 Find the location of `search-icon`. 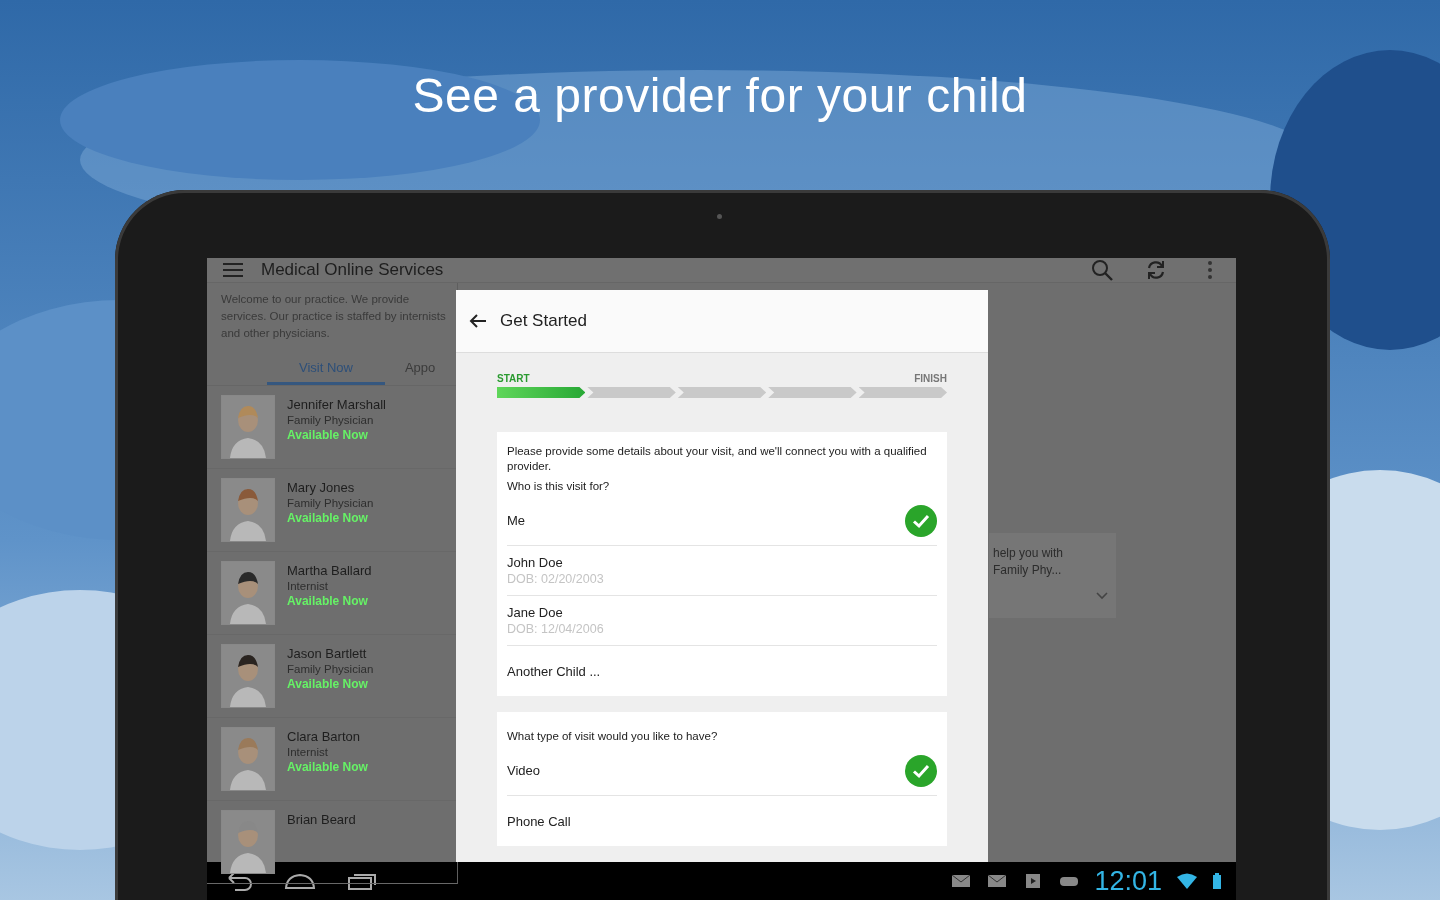

search-icon is located at coordinates (1102, 270).